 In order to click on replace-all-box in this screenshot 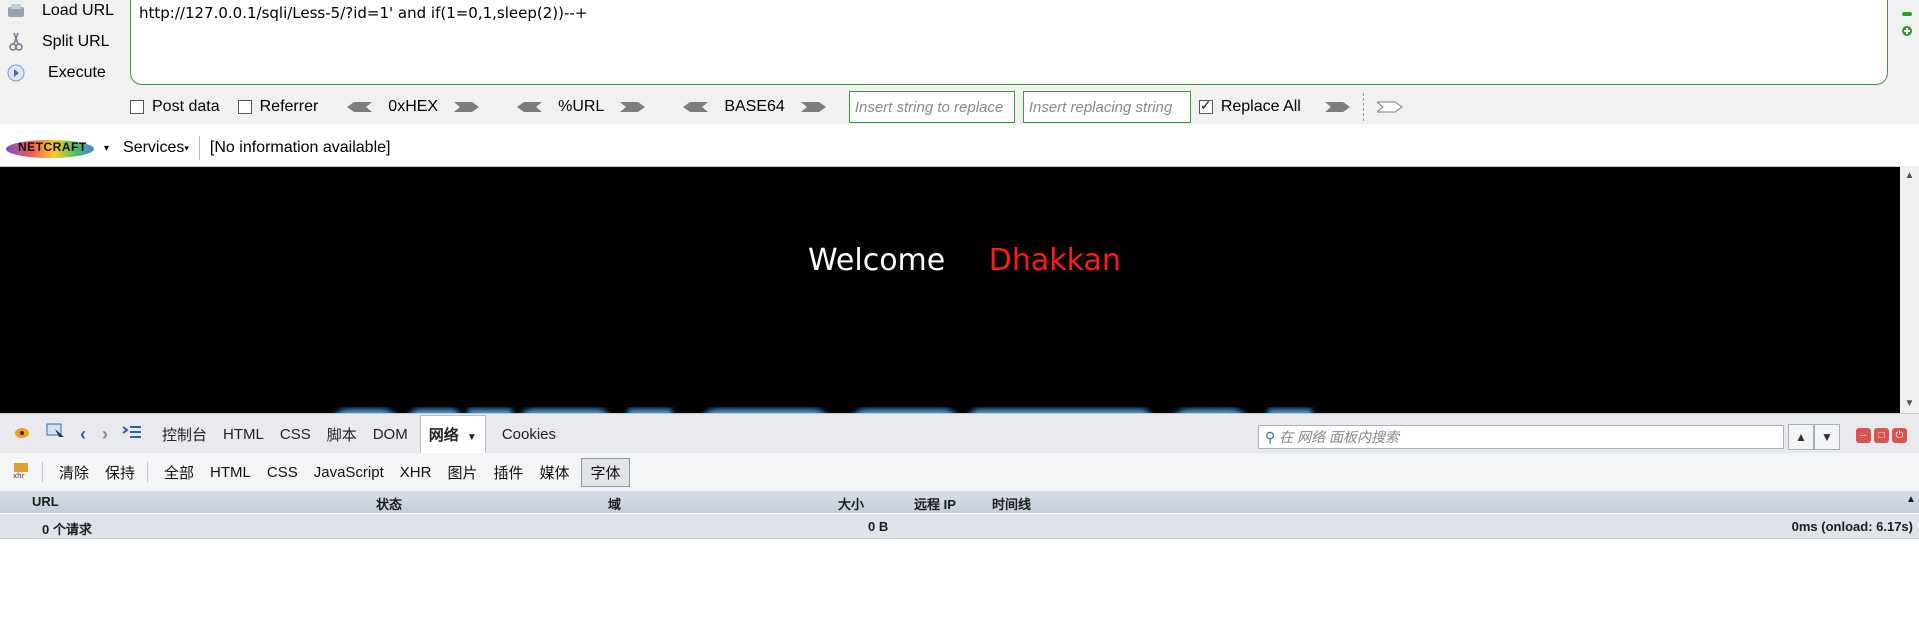, I will do `click(1205, 105)`.